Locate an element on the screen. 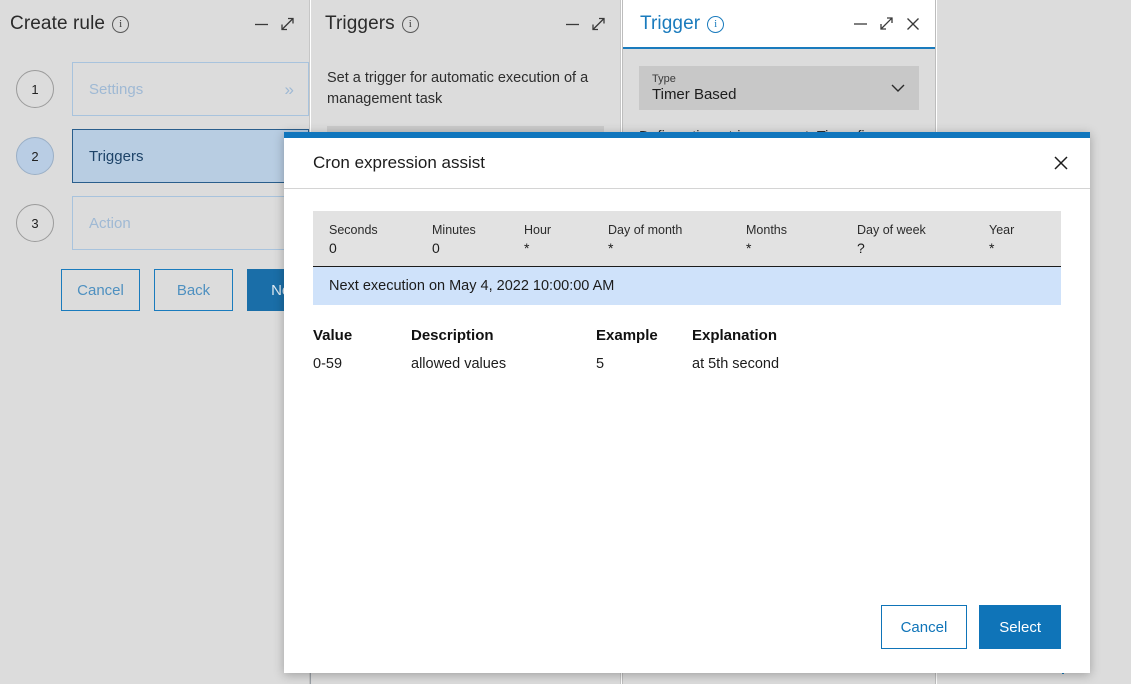 The height and width of the screenshot is (684, 1131). legend-cell-example: 5 is located at coordinates (600, 364).